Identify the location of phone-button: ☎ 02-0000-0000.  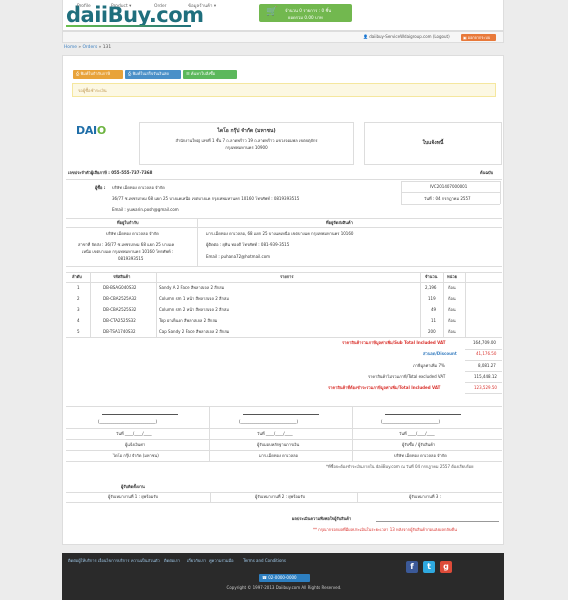
(284, 578).